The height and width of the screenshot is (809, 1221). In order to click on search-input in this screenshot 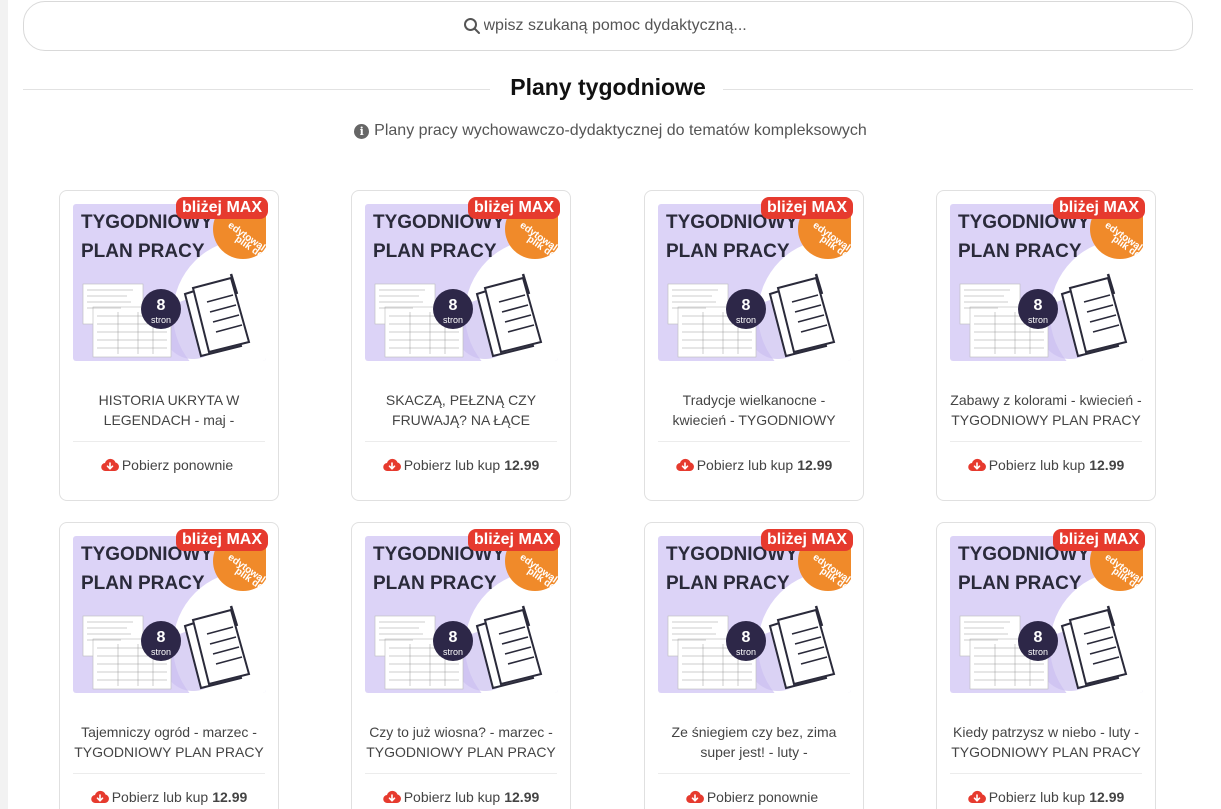, I will do `click(618, 26)`.